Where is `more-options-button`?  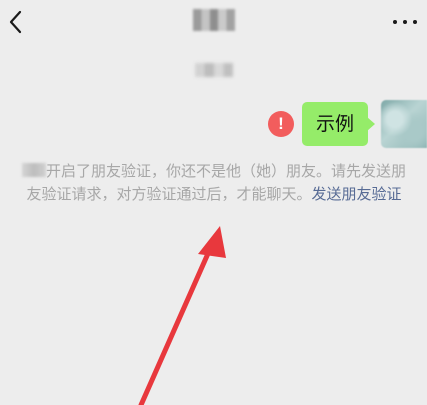
more-options-button is located at coordinates (405, 22).